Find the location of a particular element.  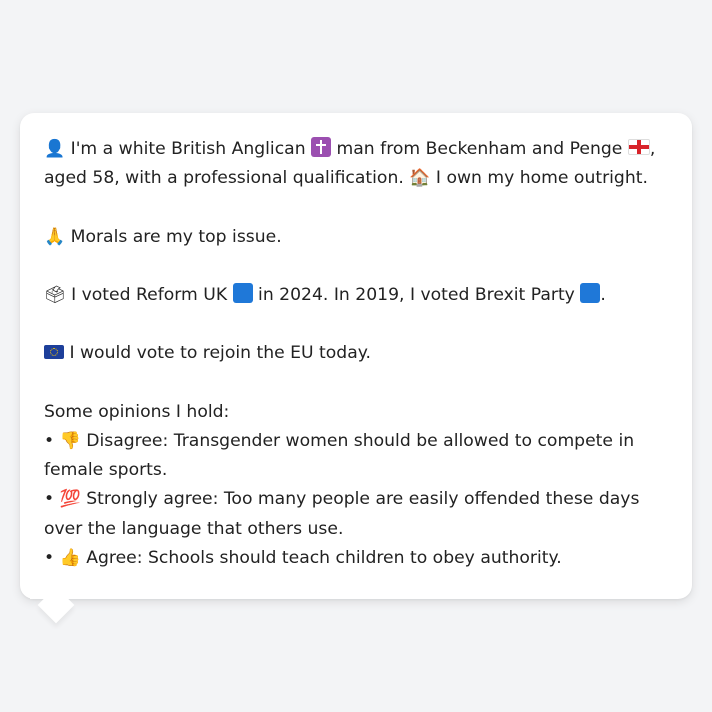

eu-flag-icon is located at coordinates (54, 352).